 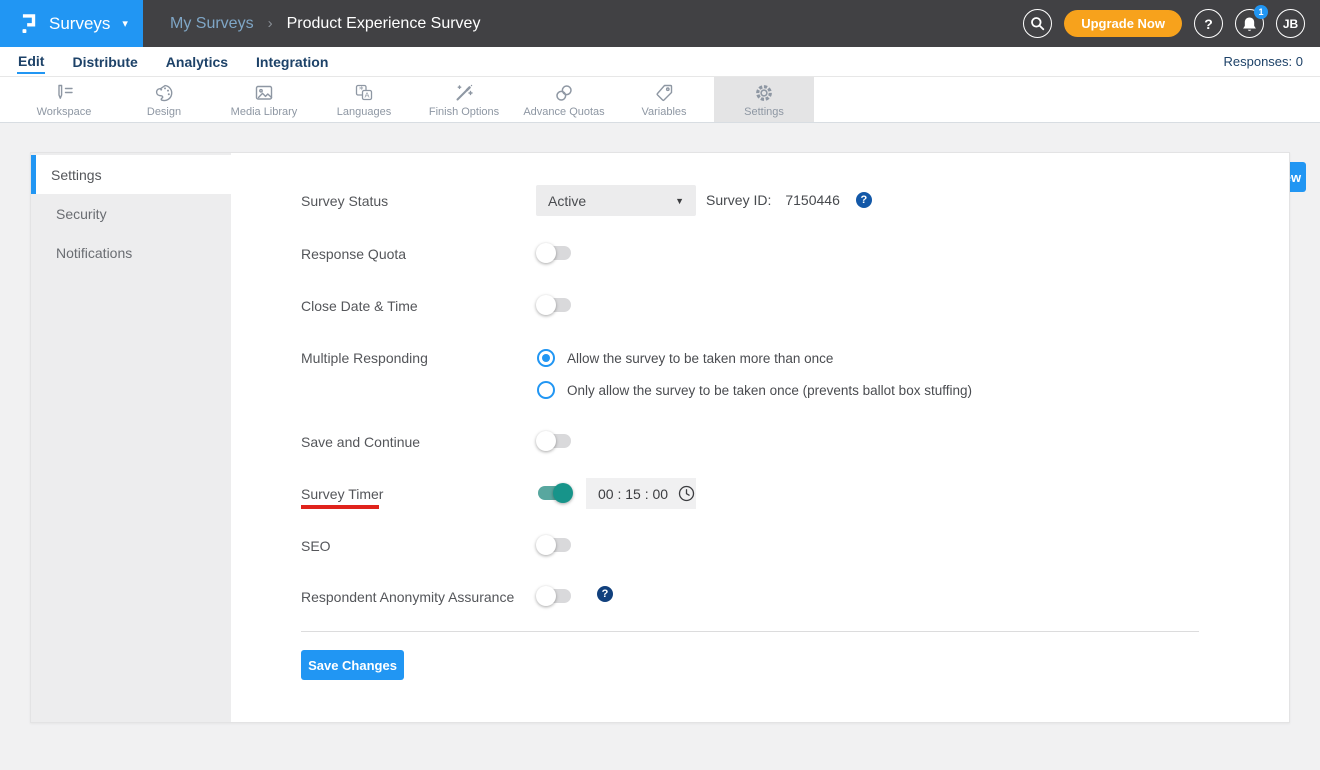 What do you see at coordinates (679, 200) in the screenshot?
I see `dropdown-caret-icon: ▼` at bounding box center [679, 200].